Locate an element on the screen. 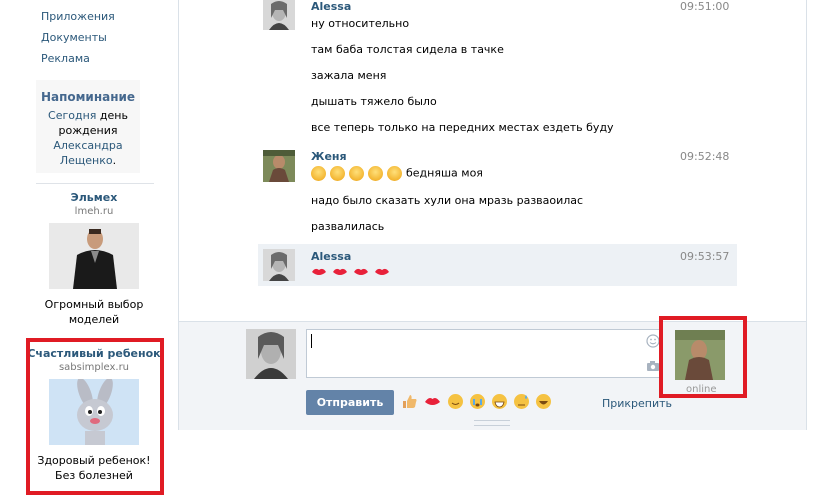 The image size is (813, 499). reminder-end: . is located at coordinates (114, 160).